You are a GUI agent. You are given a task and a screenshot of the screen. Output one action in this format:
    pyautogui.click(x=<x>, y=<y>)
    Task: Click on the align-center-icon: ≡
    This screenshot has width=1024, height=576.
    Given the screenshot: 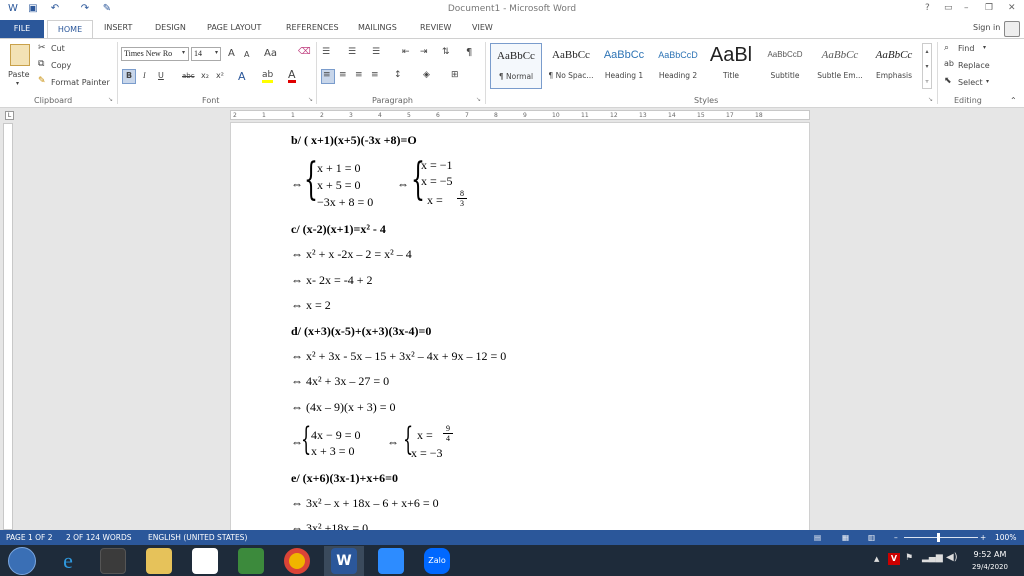 What is the action you would take?
    pyautogui.click(x=343, y=75)
    